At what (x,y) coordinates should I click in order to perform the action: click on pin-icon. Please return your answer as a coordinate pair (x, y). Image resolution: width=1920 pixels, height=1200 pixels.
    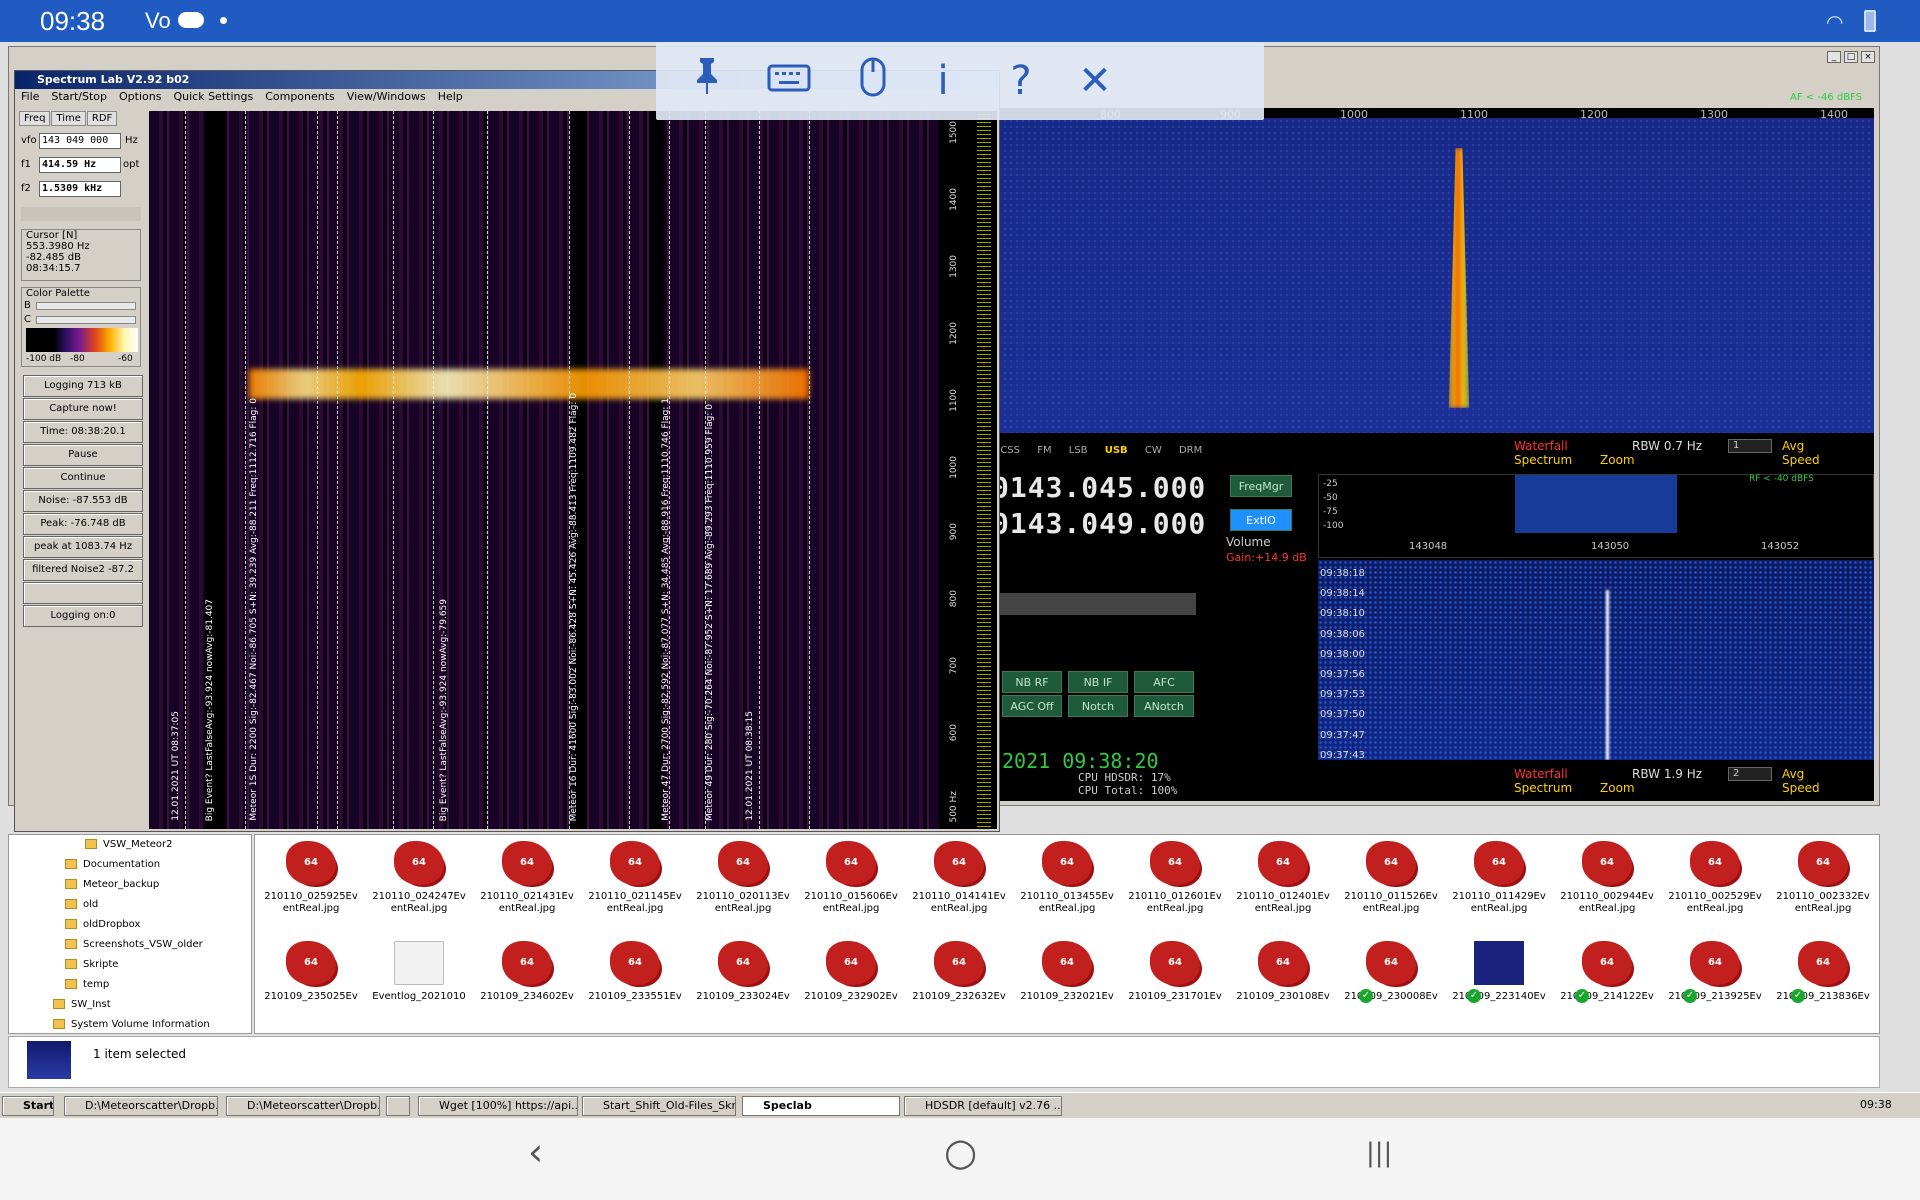
    Looking at the image, I should click on (707, 82).